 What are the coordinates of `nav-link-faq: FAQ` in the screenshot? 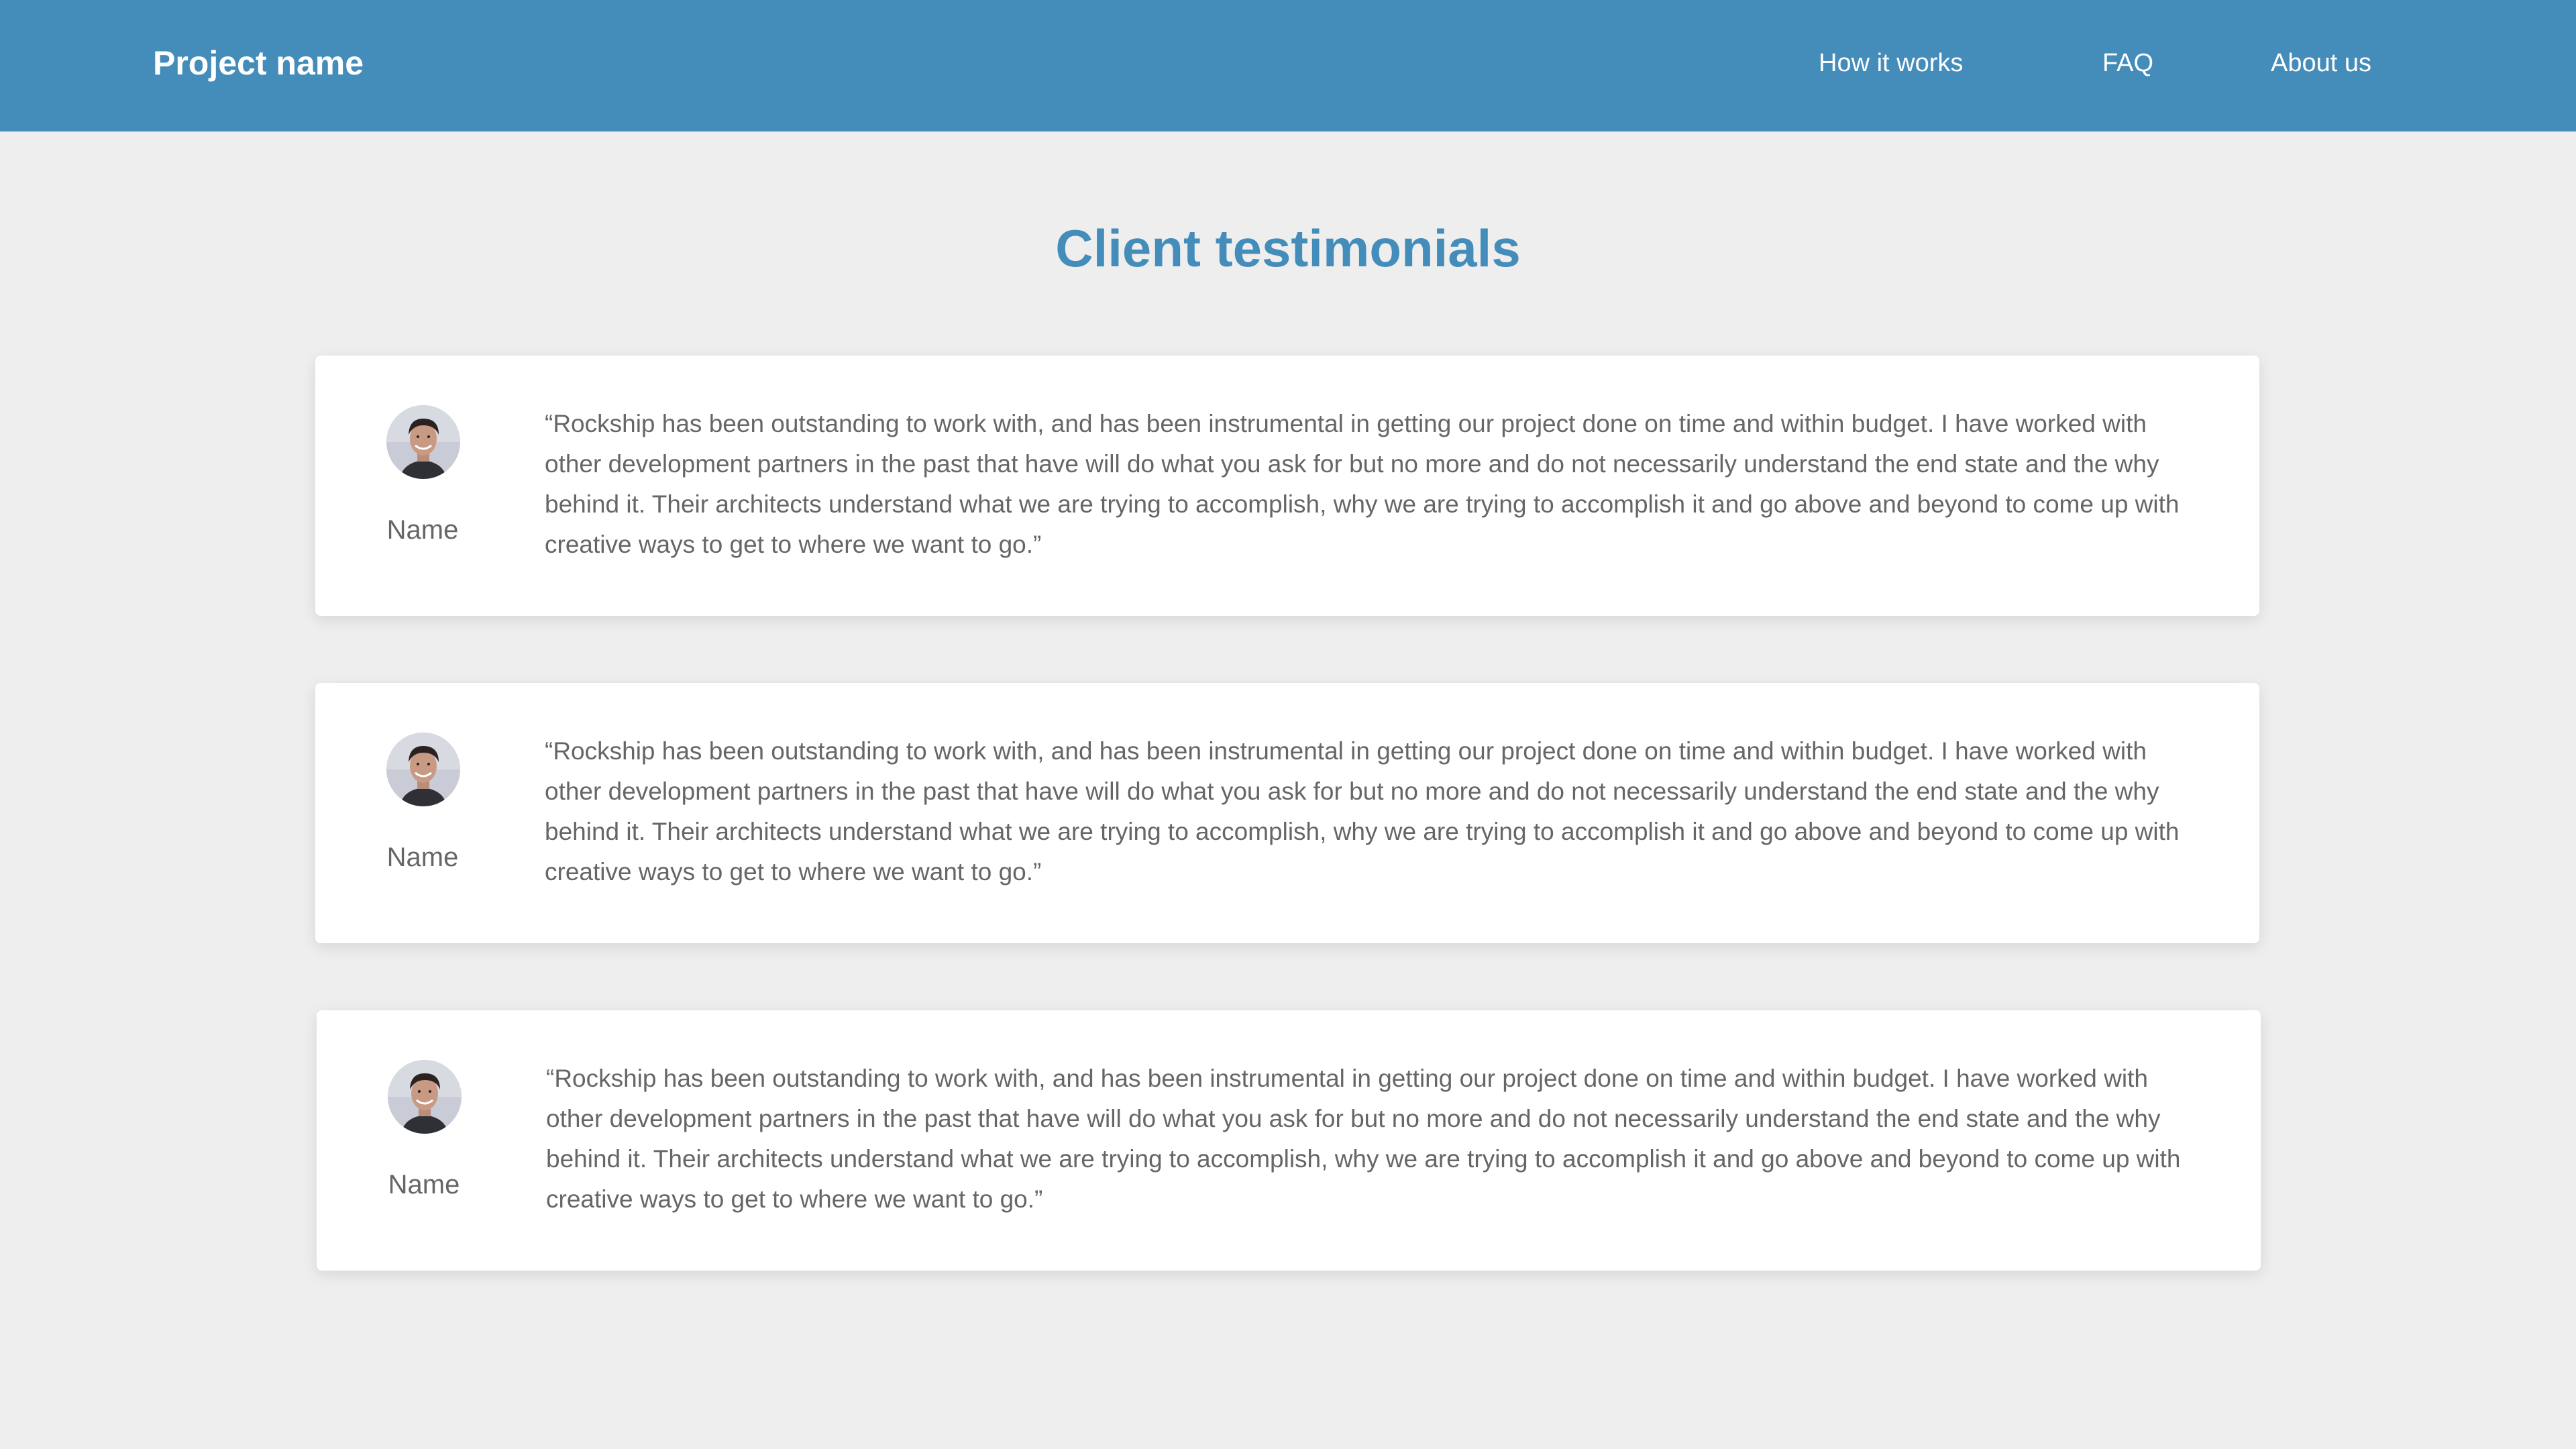 It's located at (2127, 63).